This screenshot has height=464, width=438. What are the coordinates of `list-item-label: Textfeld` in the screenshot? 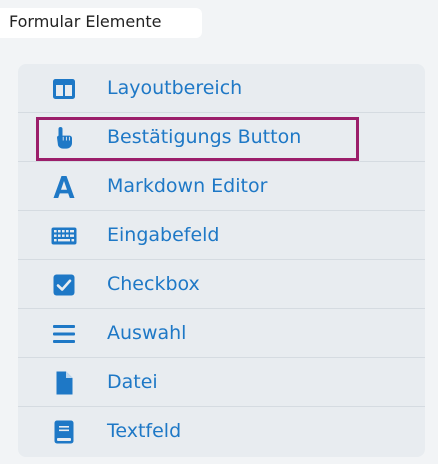 It's located at (144, 431).